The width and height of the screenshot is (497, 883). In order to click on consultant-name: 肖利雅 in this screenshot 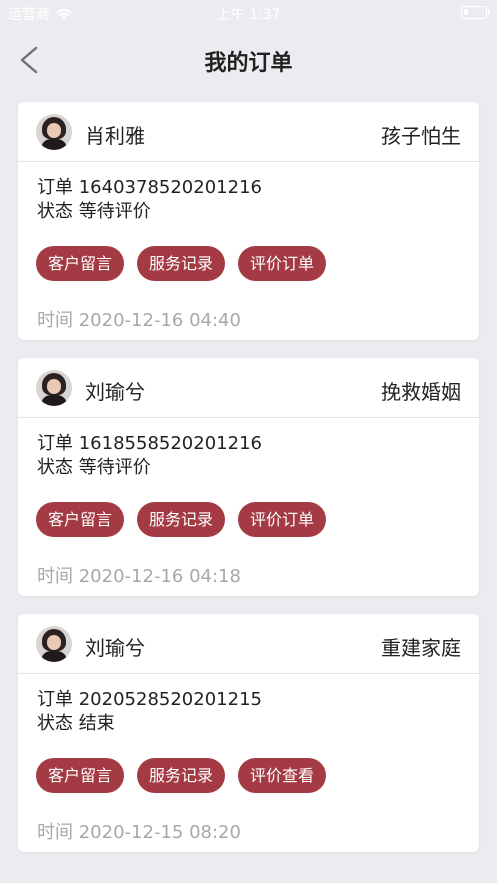, I will do `click(115, 136)`.